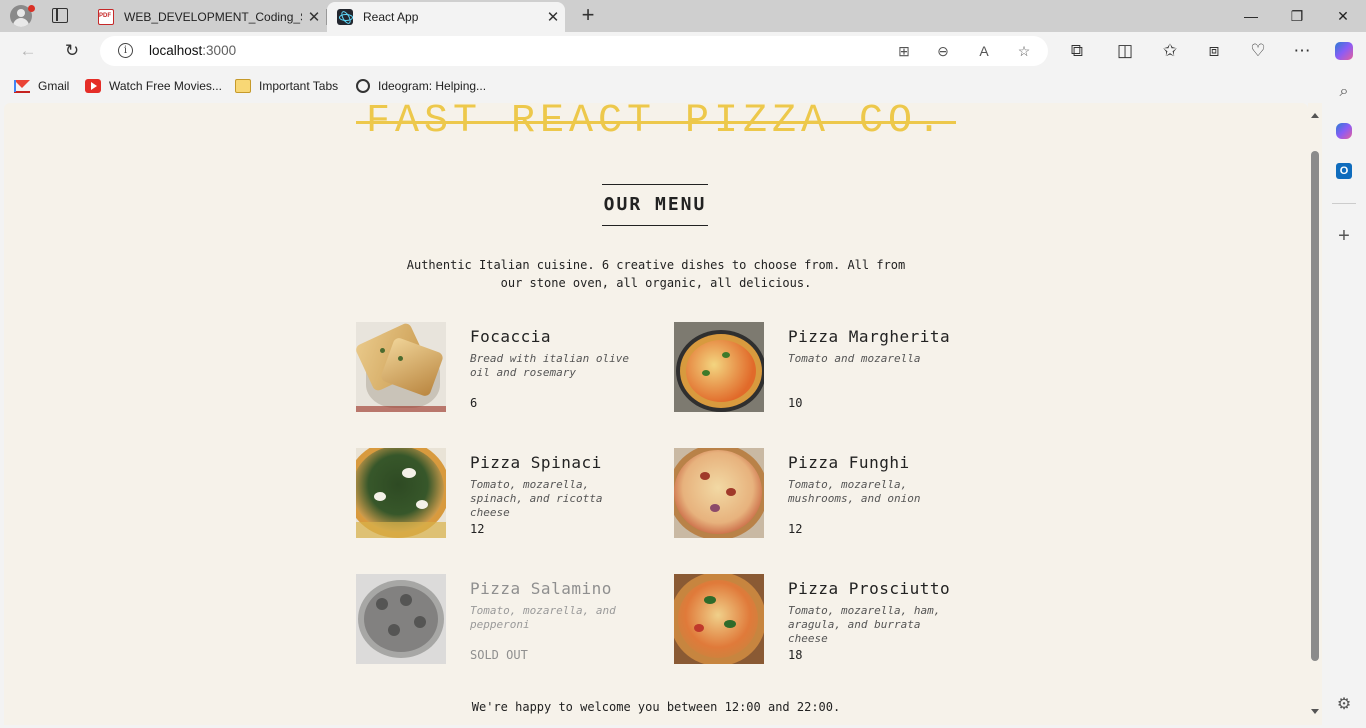 This screenshot has width=1366, height=728. I want to click on edge-sidebar: ⌕ O + ⚙, so click(1344, 399).